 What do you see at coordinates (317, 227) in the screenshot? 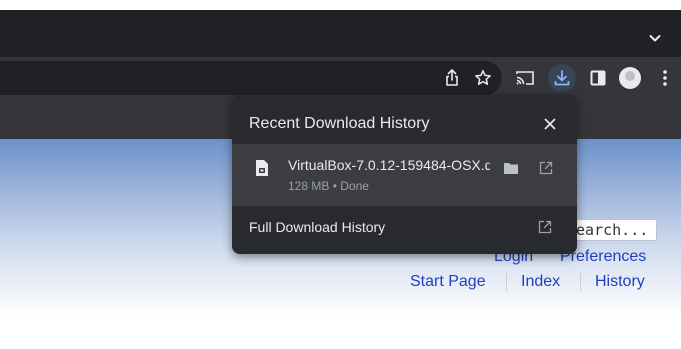
I see `full-history-label: Full Download History` at bounding box center [317, 227].